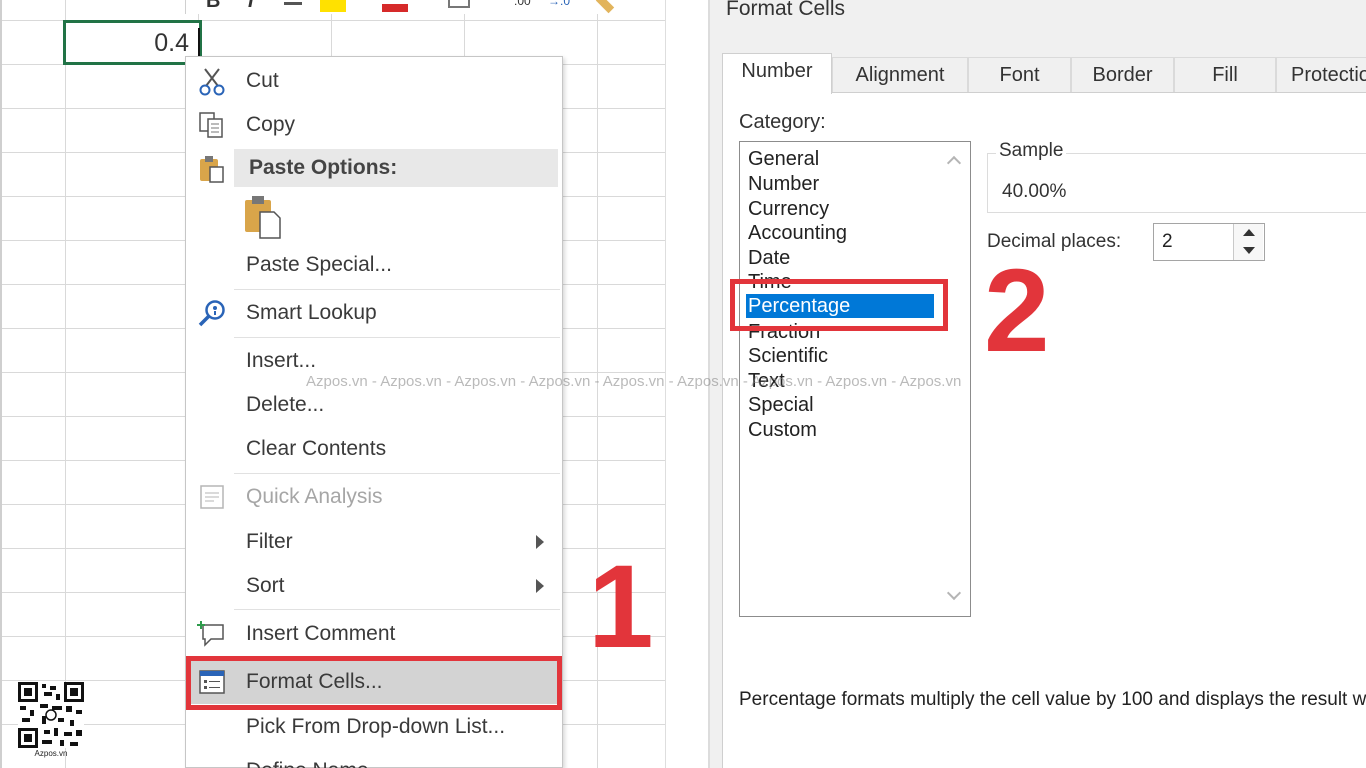 The image size is (1366, 768). What do you see at coordinates (321, 633) in the screenshot?
I see `menu-item-label: Insert Comment` at bounding box center [321, 633].